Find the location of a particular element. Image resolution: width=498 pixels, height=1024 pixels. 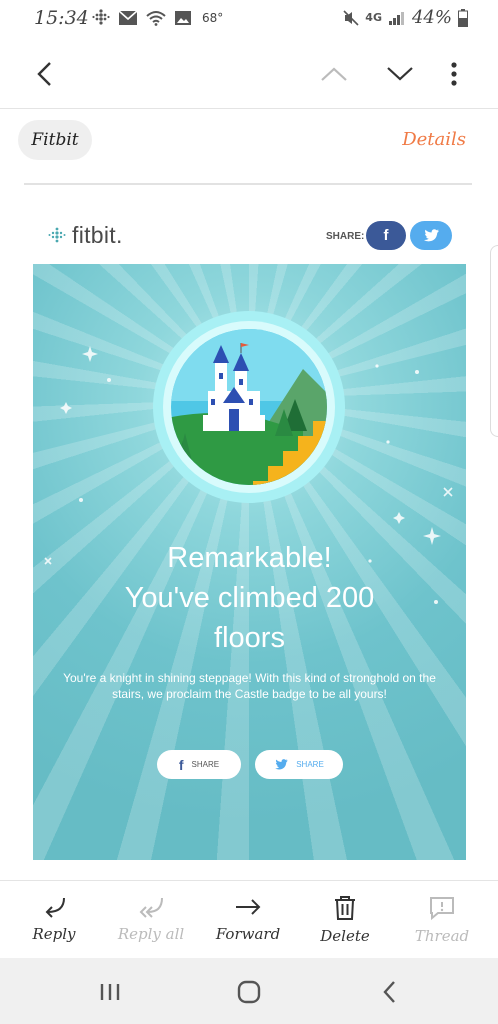

thread-button: Thread is located at coordinates (442, 920).